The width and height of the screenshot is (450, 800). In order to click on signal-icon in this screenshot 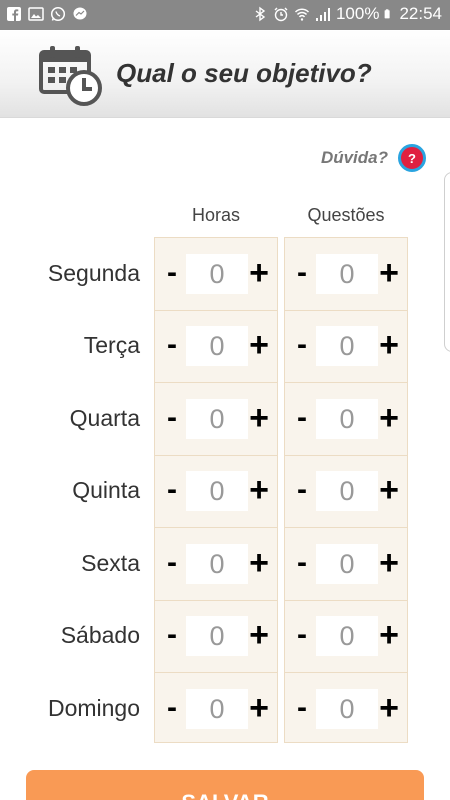, I will do `click(322, 14)`.